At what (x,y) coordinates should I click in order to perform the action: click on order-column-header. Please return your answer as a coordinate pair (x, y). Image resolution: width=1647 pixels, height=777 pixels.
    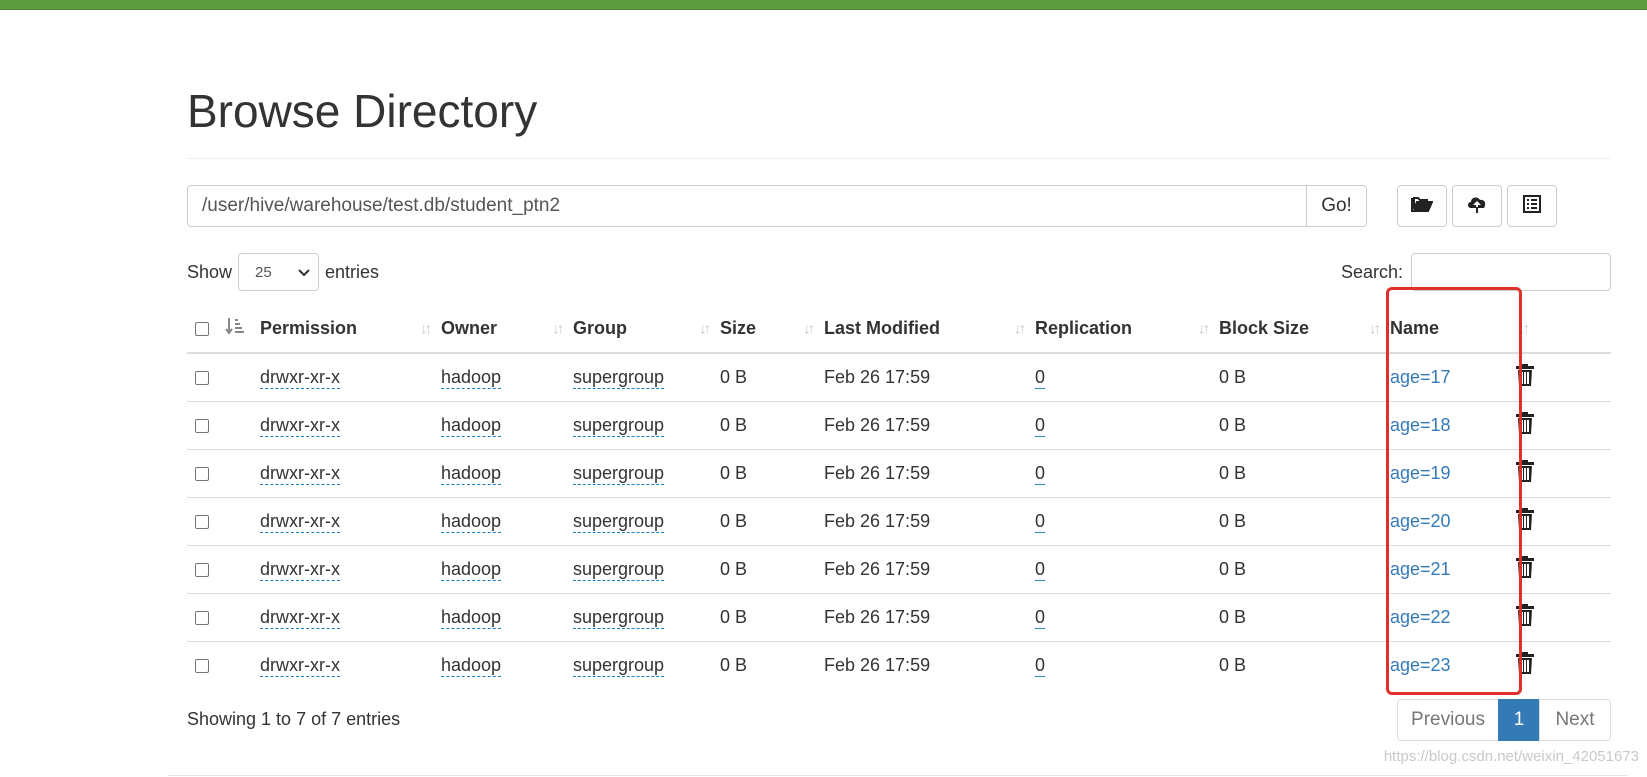
    Looking at the image, I should click on (240, 329).